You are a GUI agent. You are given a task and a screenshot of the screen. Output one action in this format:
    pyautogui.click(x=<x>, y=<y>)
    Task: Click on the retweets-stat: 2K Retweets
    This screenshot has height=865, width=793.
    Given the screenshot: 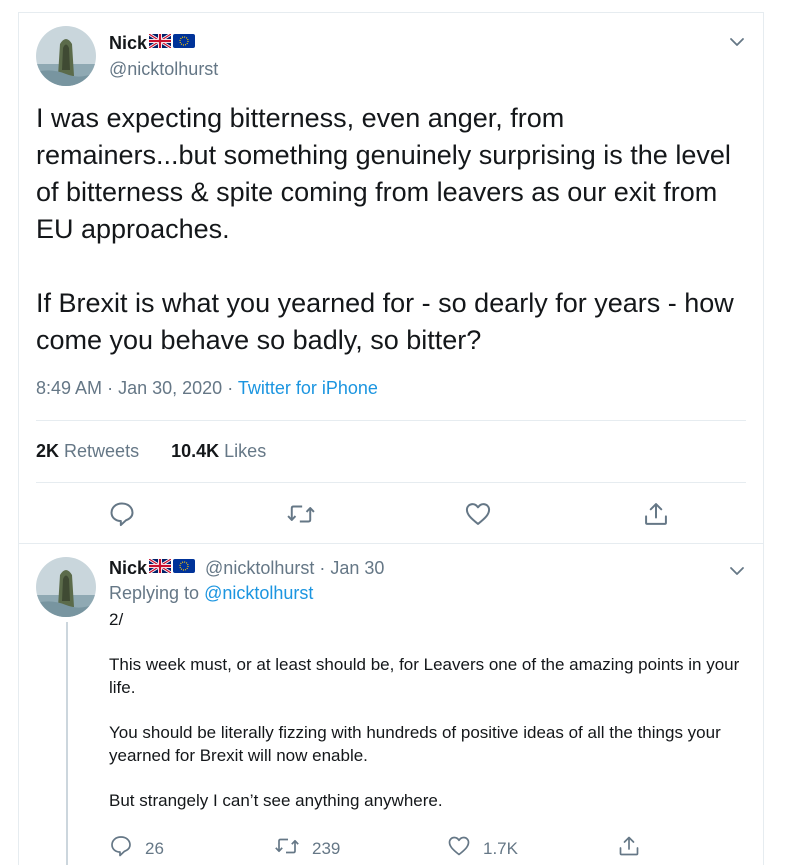 What is the action you would take?
    pyautogui.click(x=87, y=451)
    